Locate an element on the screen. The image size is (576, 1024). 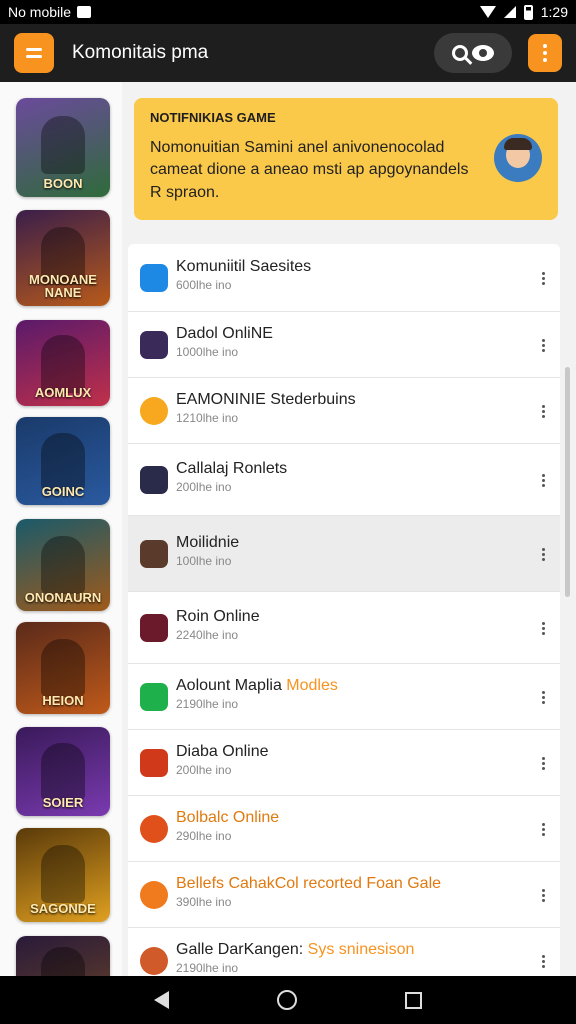
game-tile: GOINC is located at coordinates (63, 461).